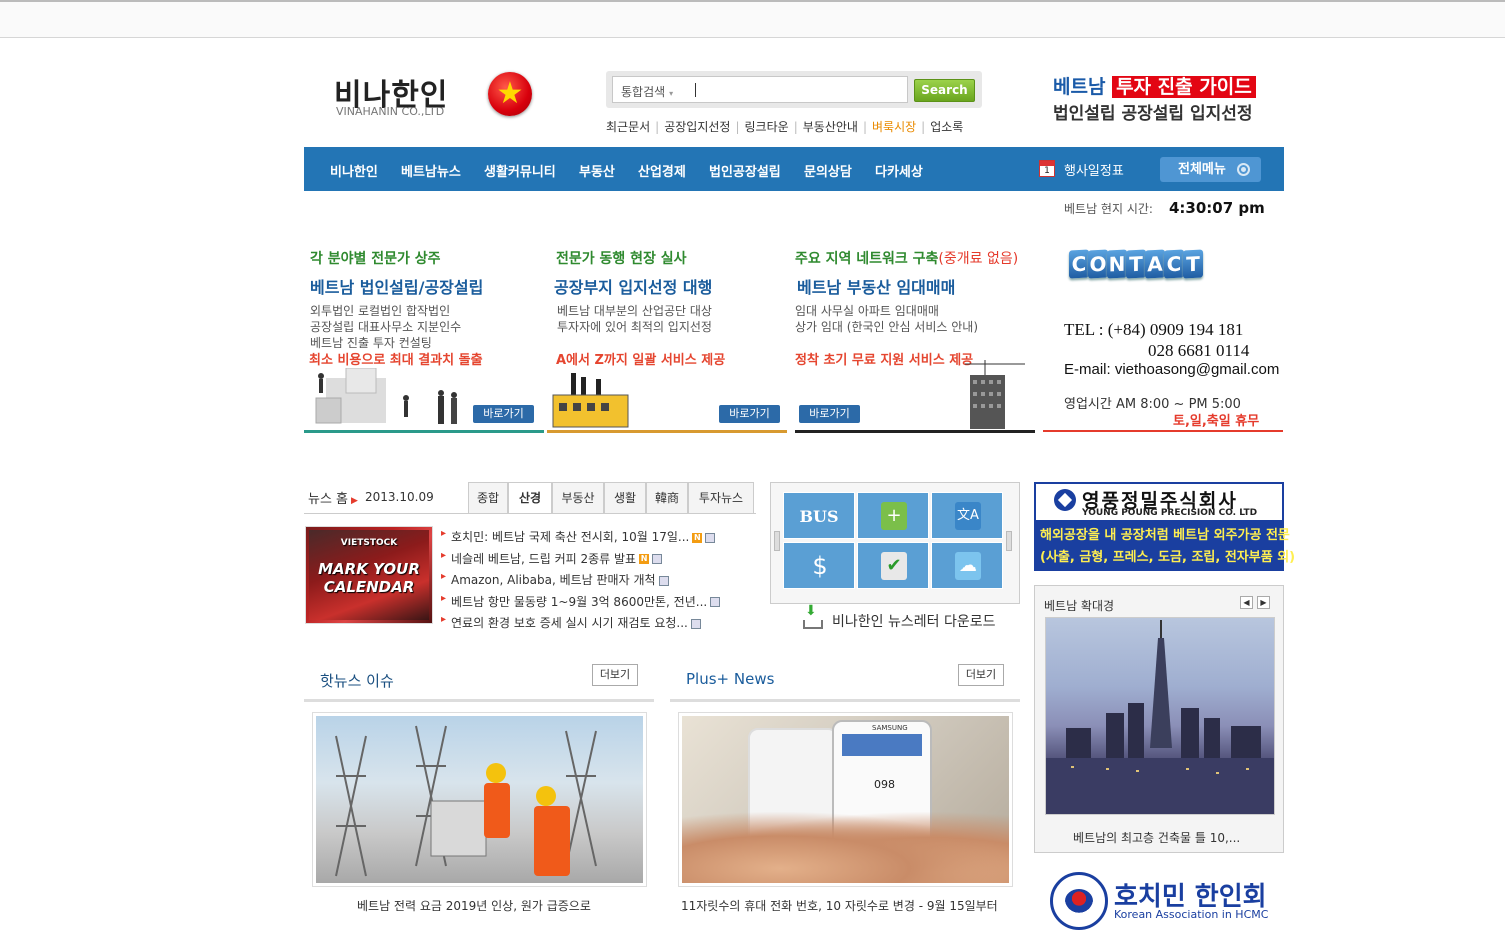 The image size is (1505, 938). I want to click on prev-icon: ◀, so click(1246, 602).